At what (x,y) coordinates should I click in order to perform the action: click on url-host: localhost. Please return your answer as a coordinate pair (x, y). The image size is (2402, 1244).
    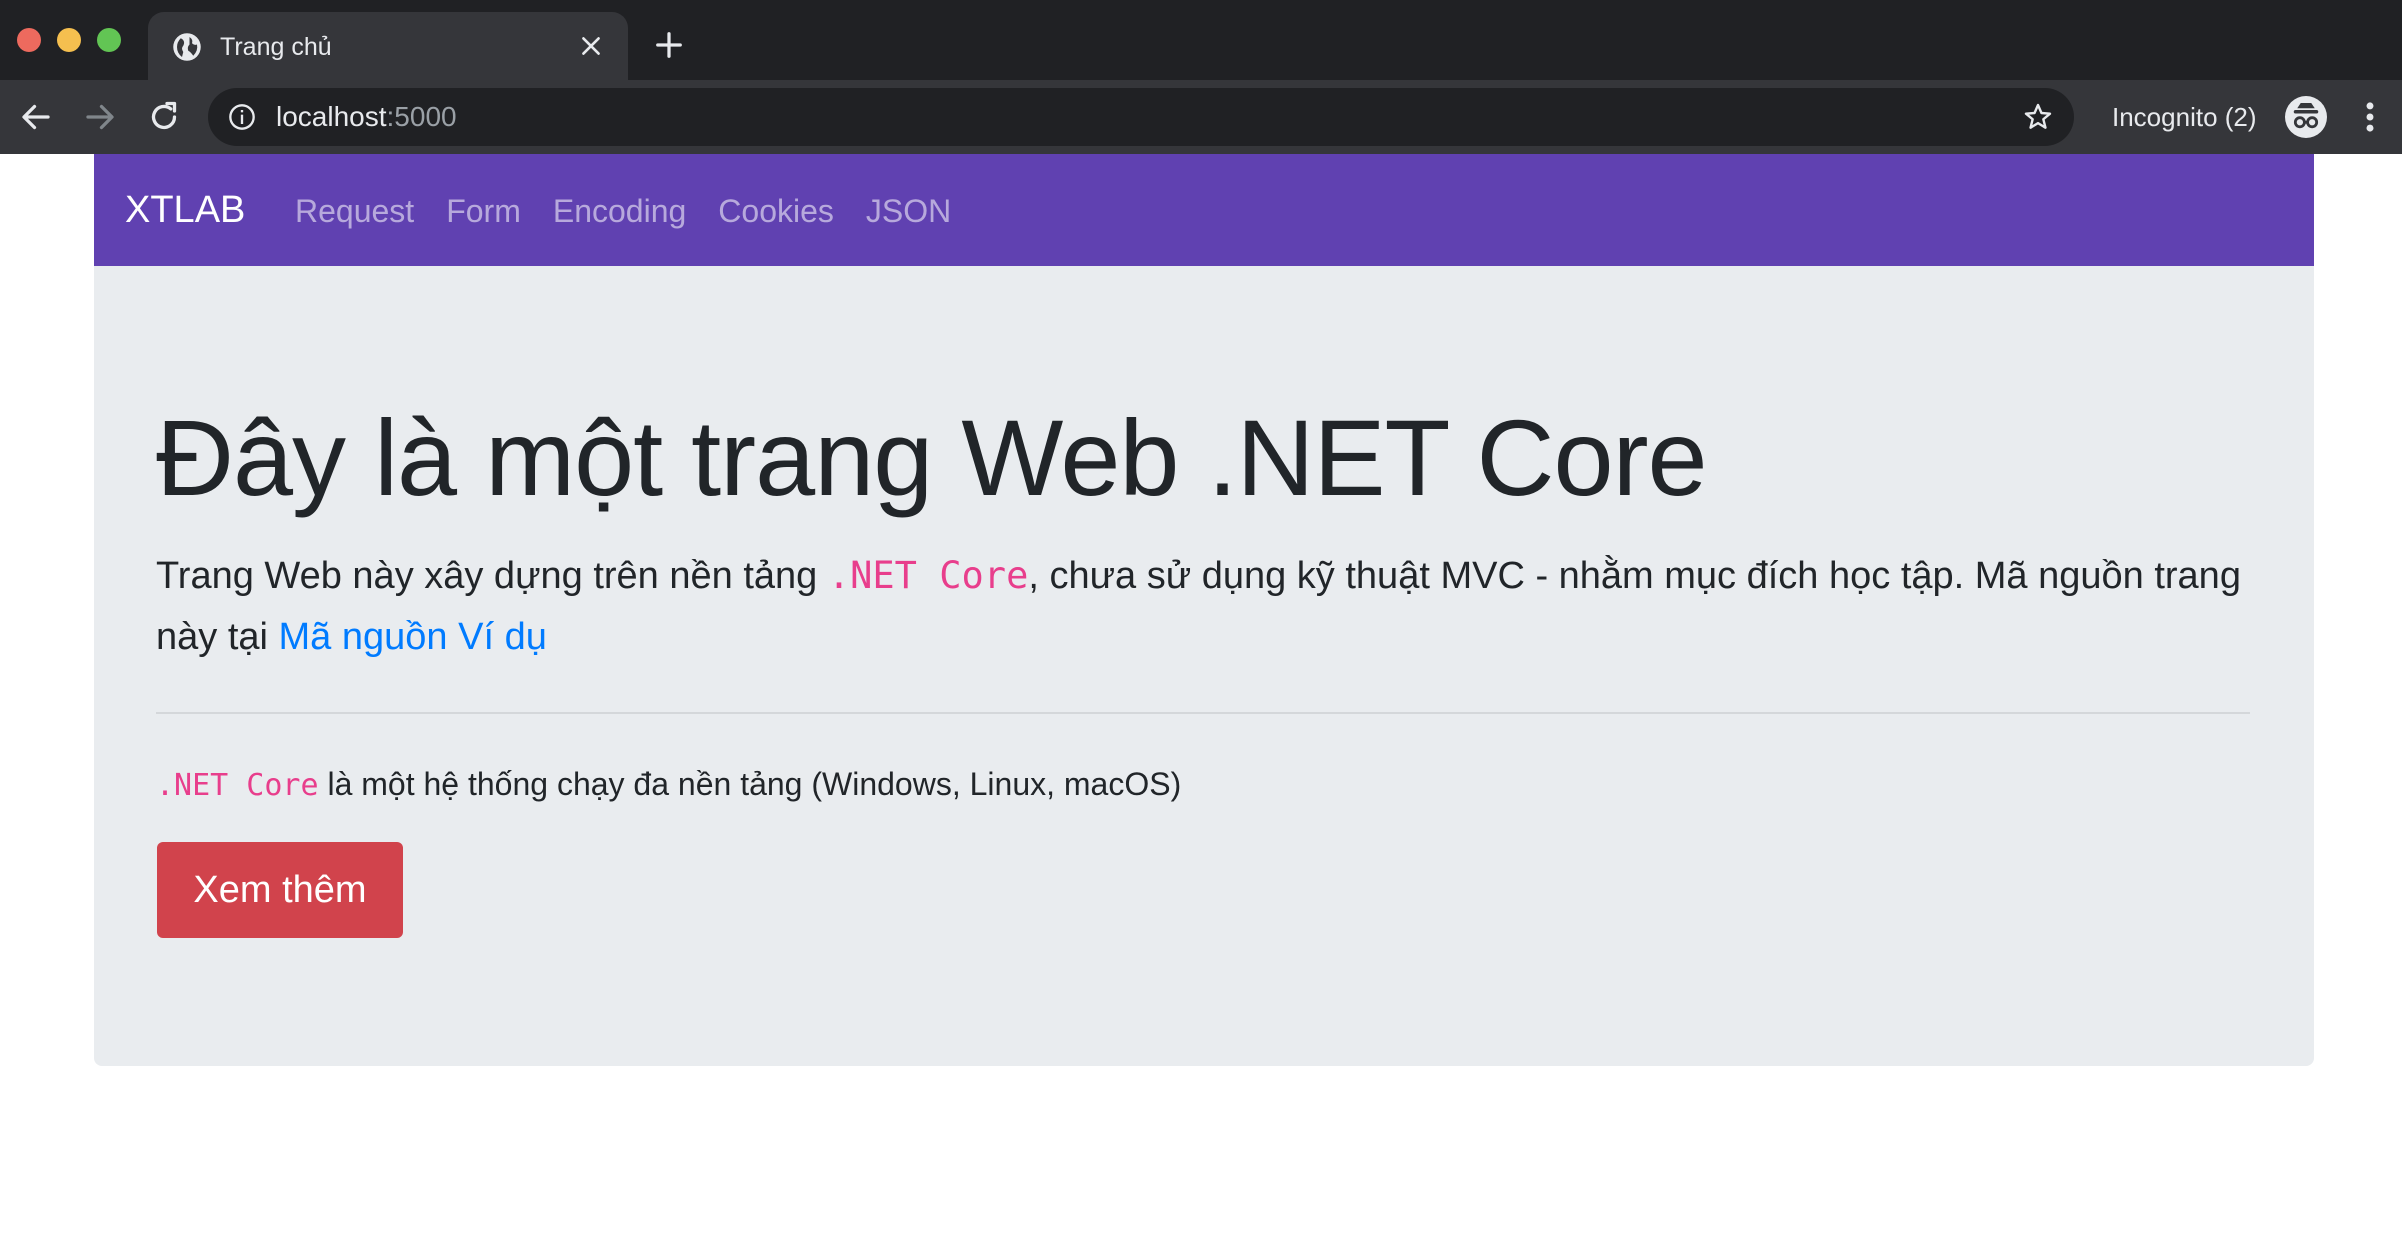
    Looking at the image, I should click on (331, 116).